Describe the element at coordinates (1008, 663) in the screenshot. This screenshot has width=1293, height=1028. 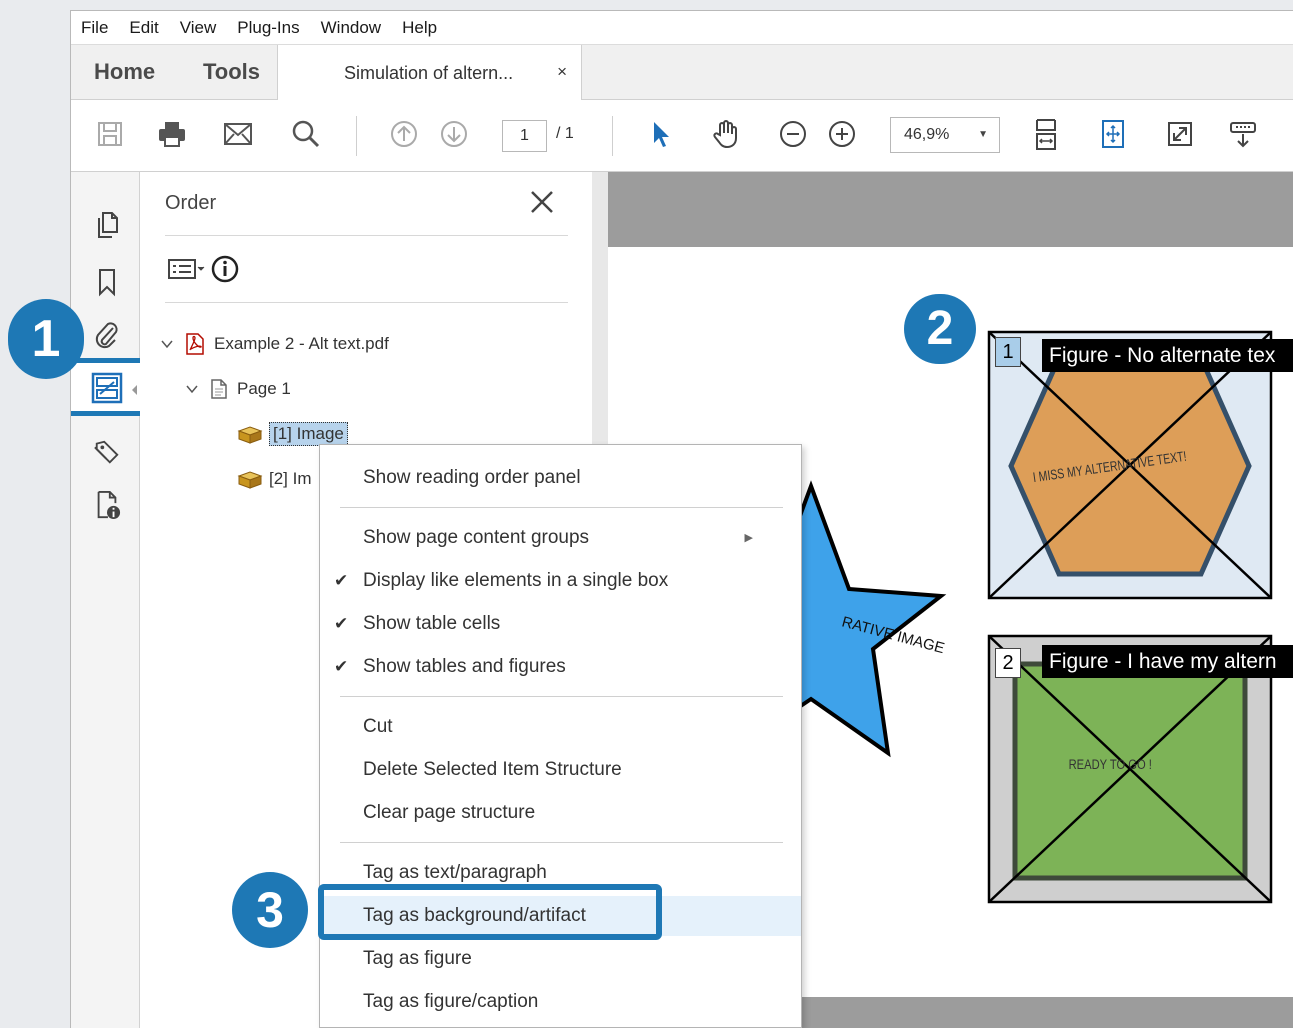
I see `figure-2-number: 2` at that location.